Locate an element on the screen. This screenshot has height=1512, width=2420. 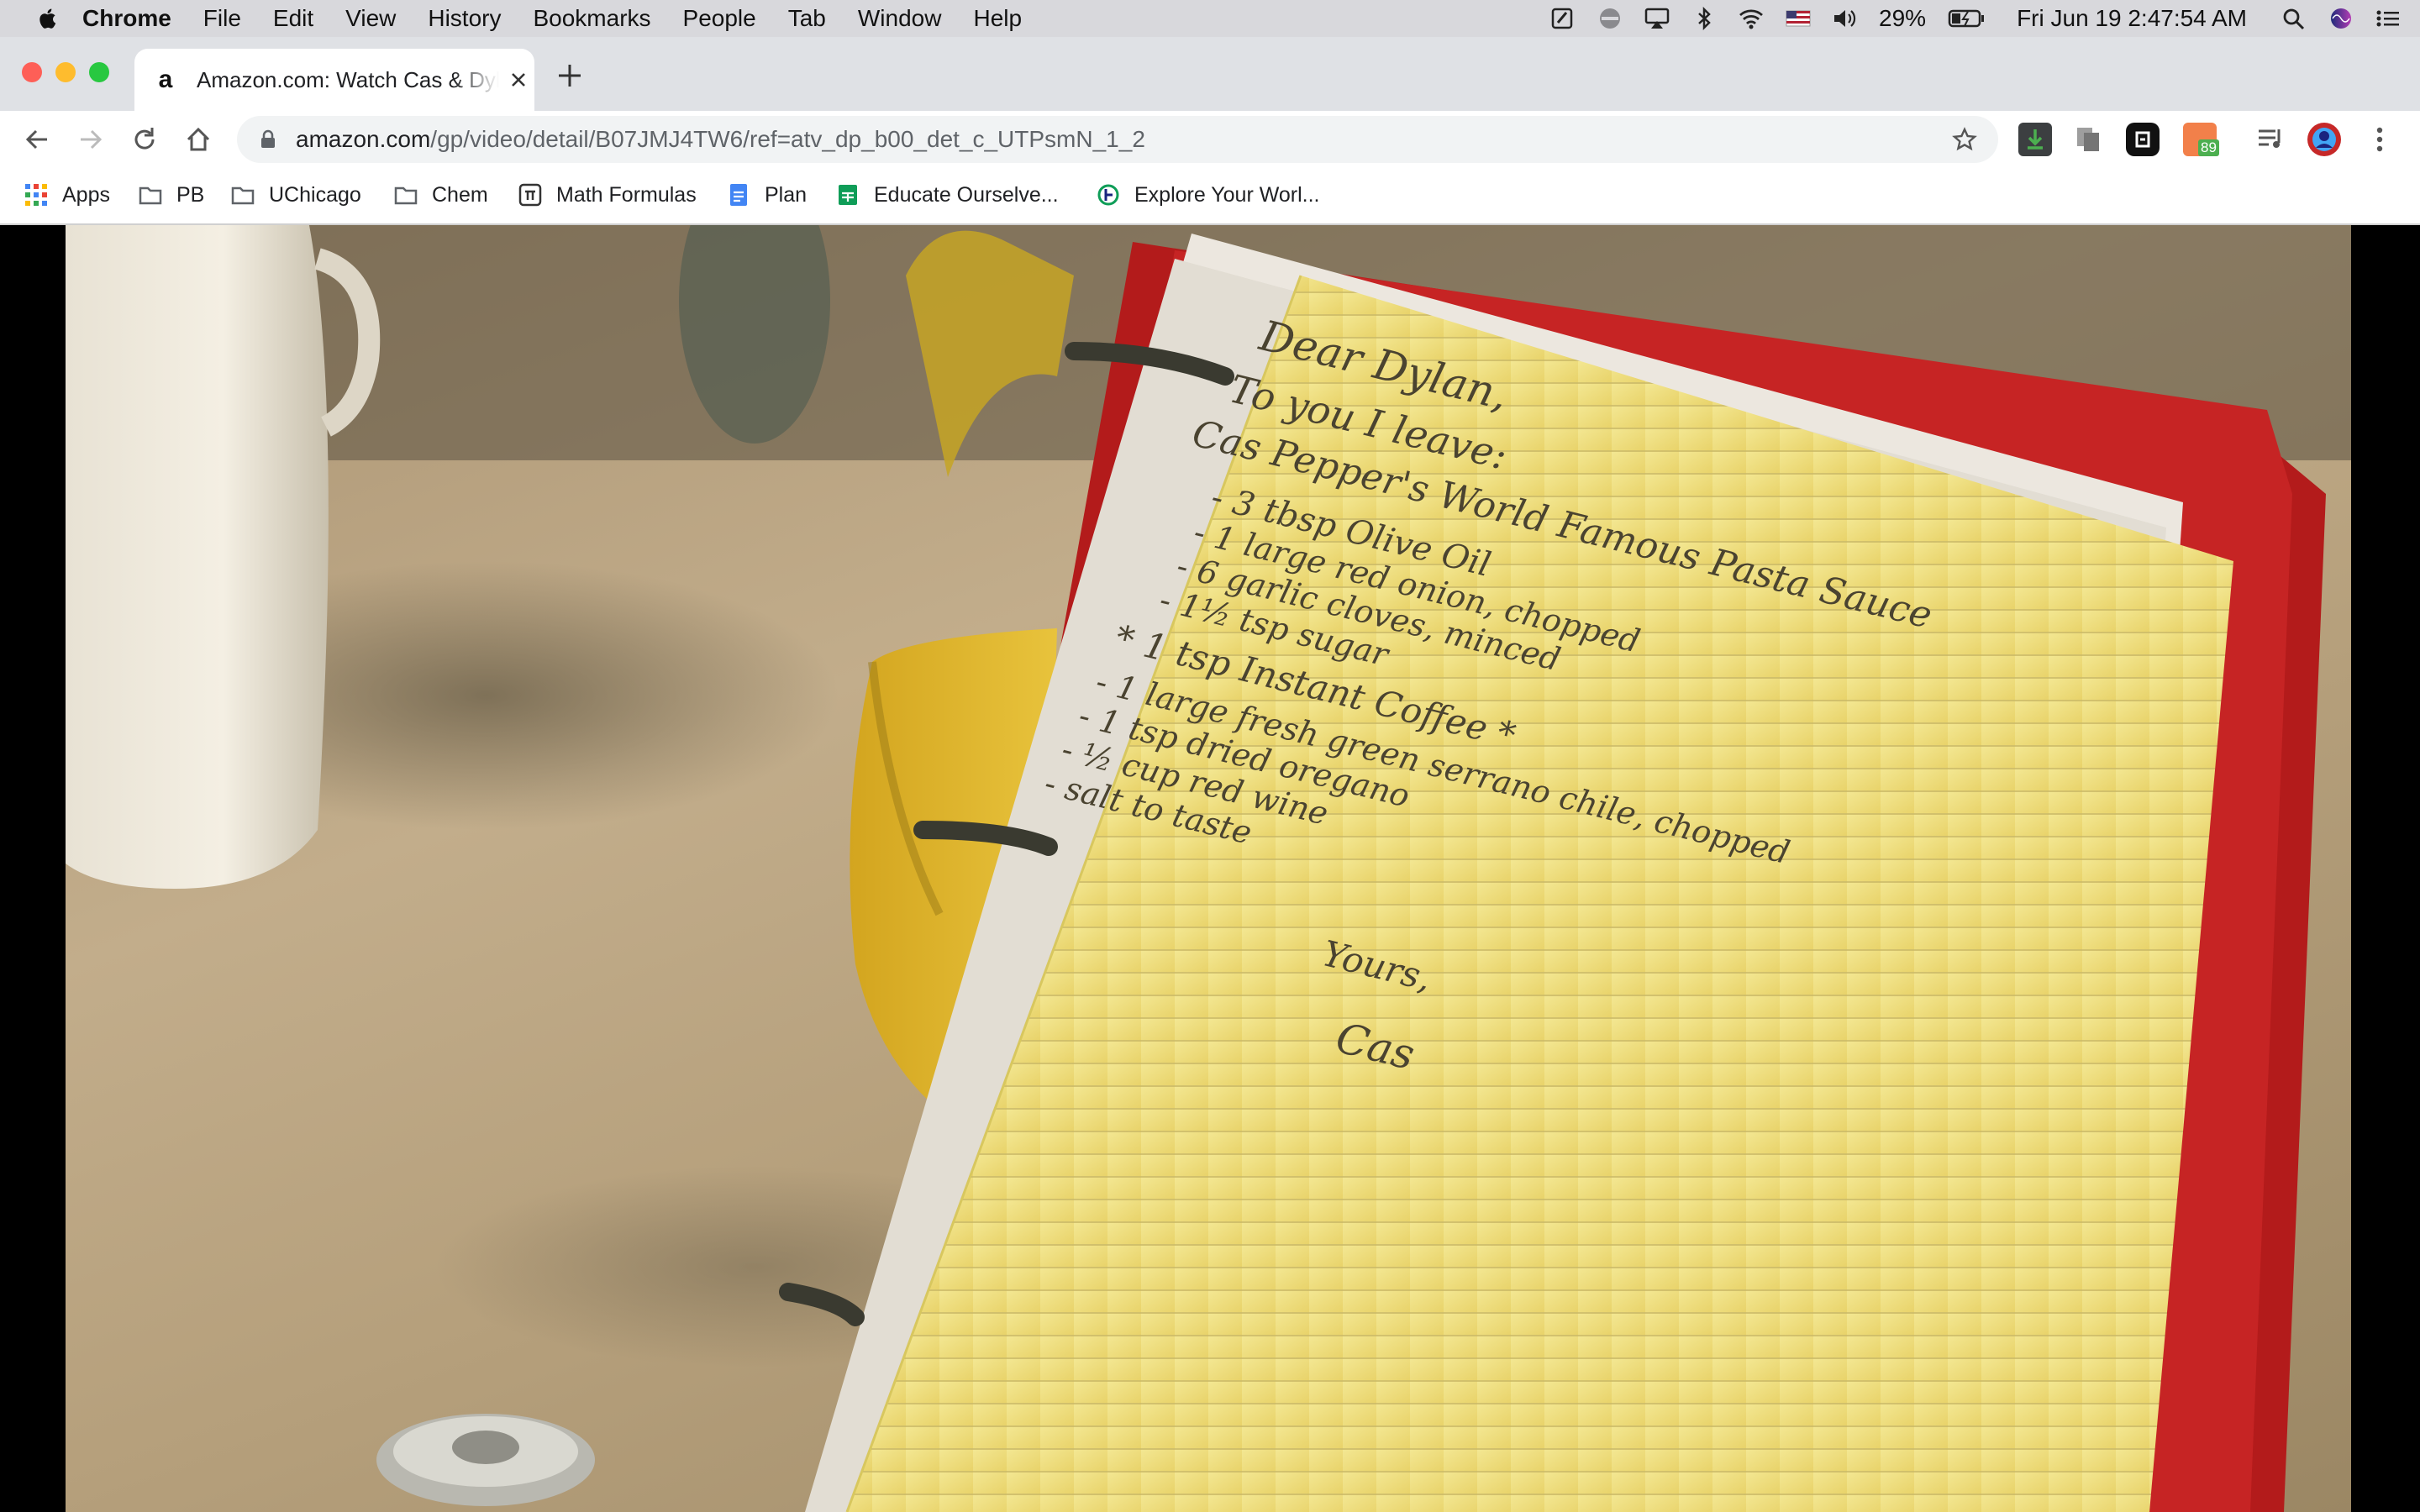
apps-grid-icon is located at coordinates (36, 195).